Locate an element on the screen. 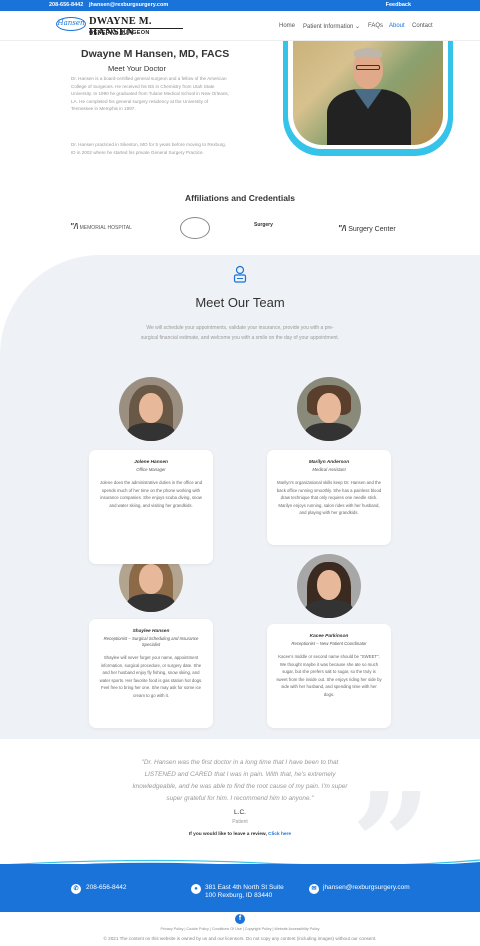 The image size is (480, 946). review-link: Click here is located at coordinates (279, 834).